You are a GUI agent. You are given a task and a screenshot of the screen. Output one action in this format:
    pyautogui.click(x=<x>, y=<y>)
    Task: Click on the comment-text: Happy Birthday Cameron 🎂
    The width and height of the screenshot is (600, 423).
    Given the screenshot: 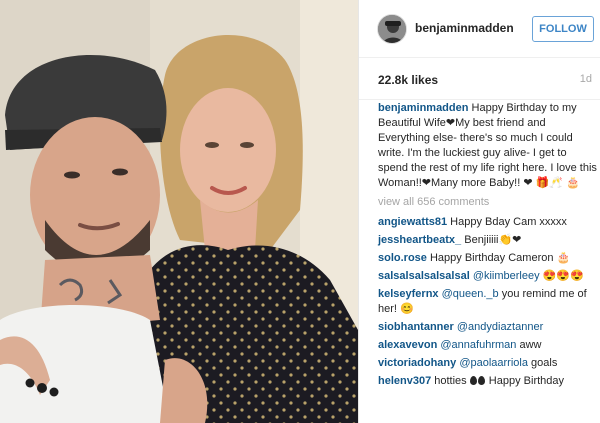 What is the action you would take?
    pyautogui.click(x=500, y=258)
    